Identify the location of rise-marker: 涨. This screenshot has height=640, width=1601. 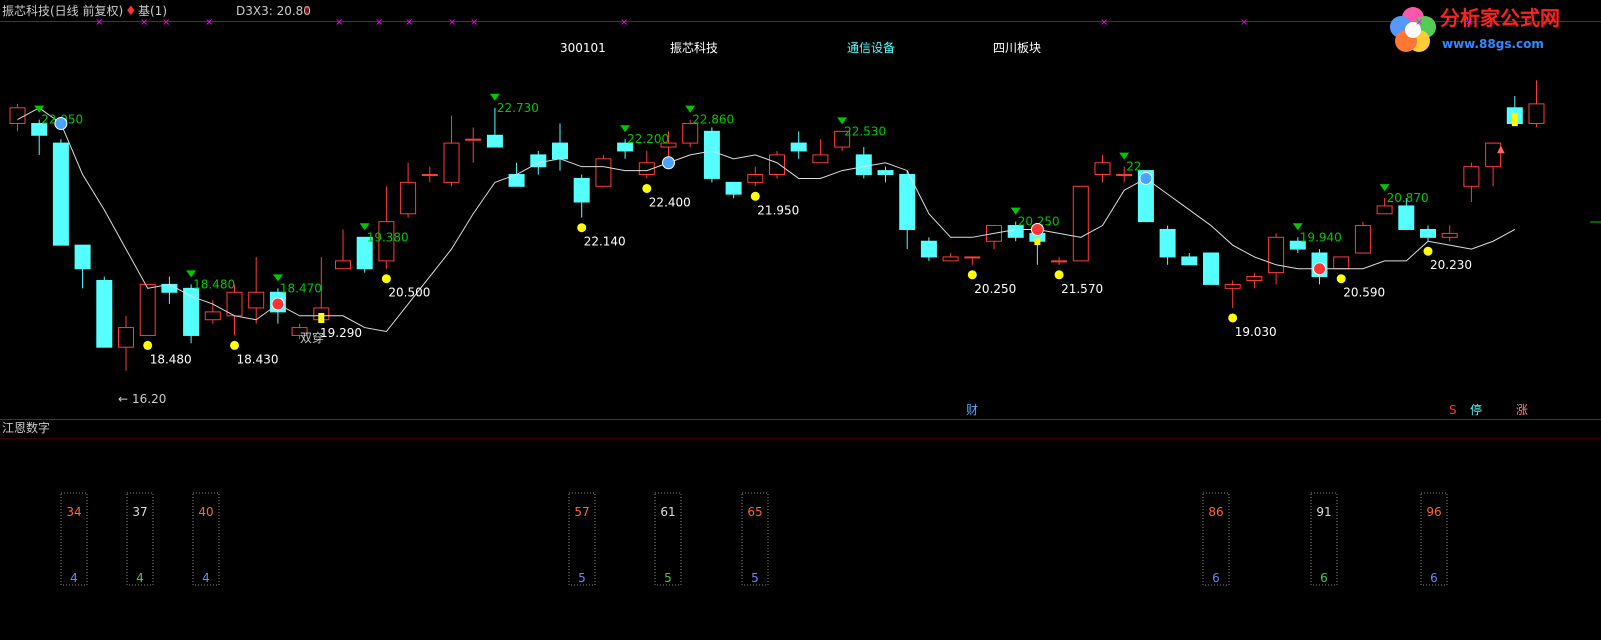
(1522, 409).